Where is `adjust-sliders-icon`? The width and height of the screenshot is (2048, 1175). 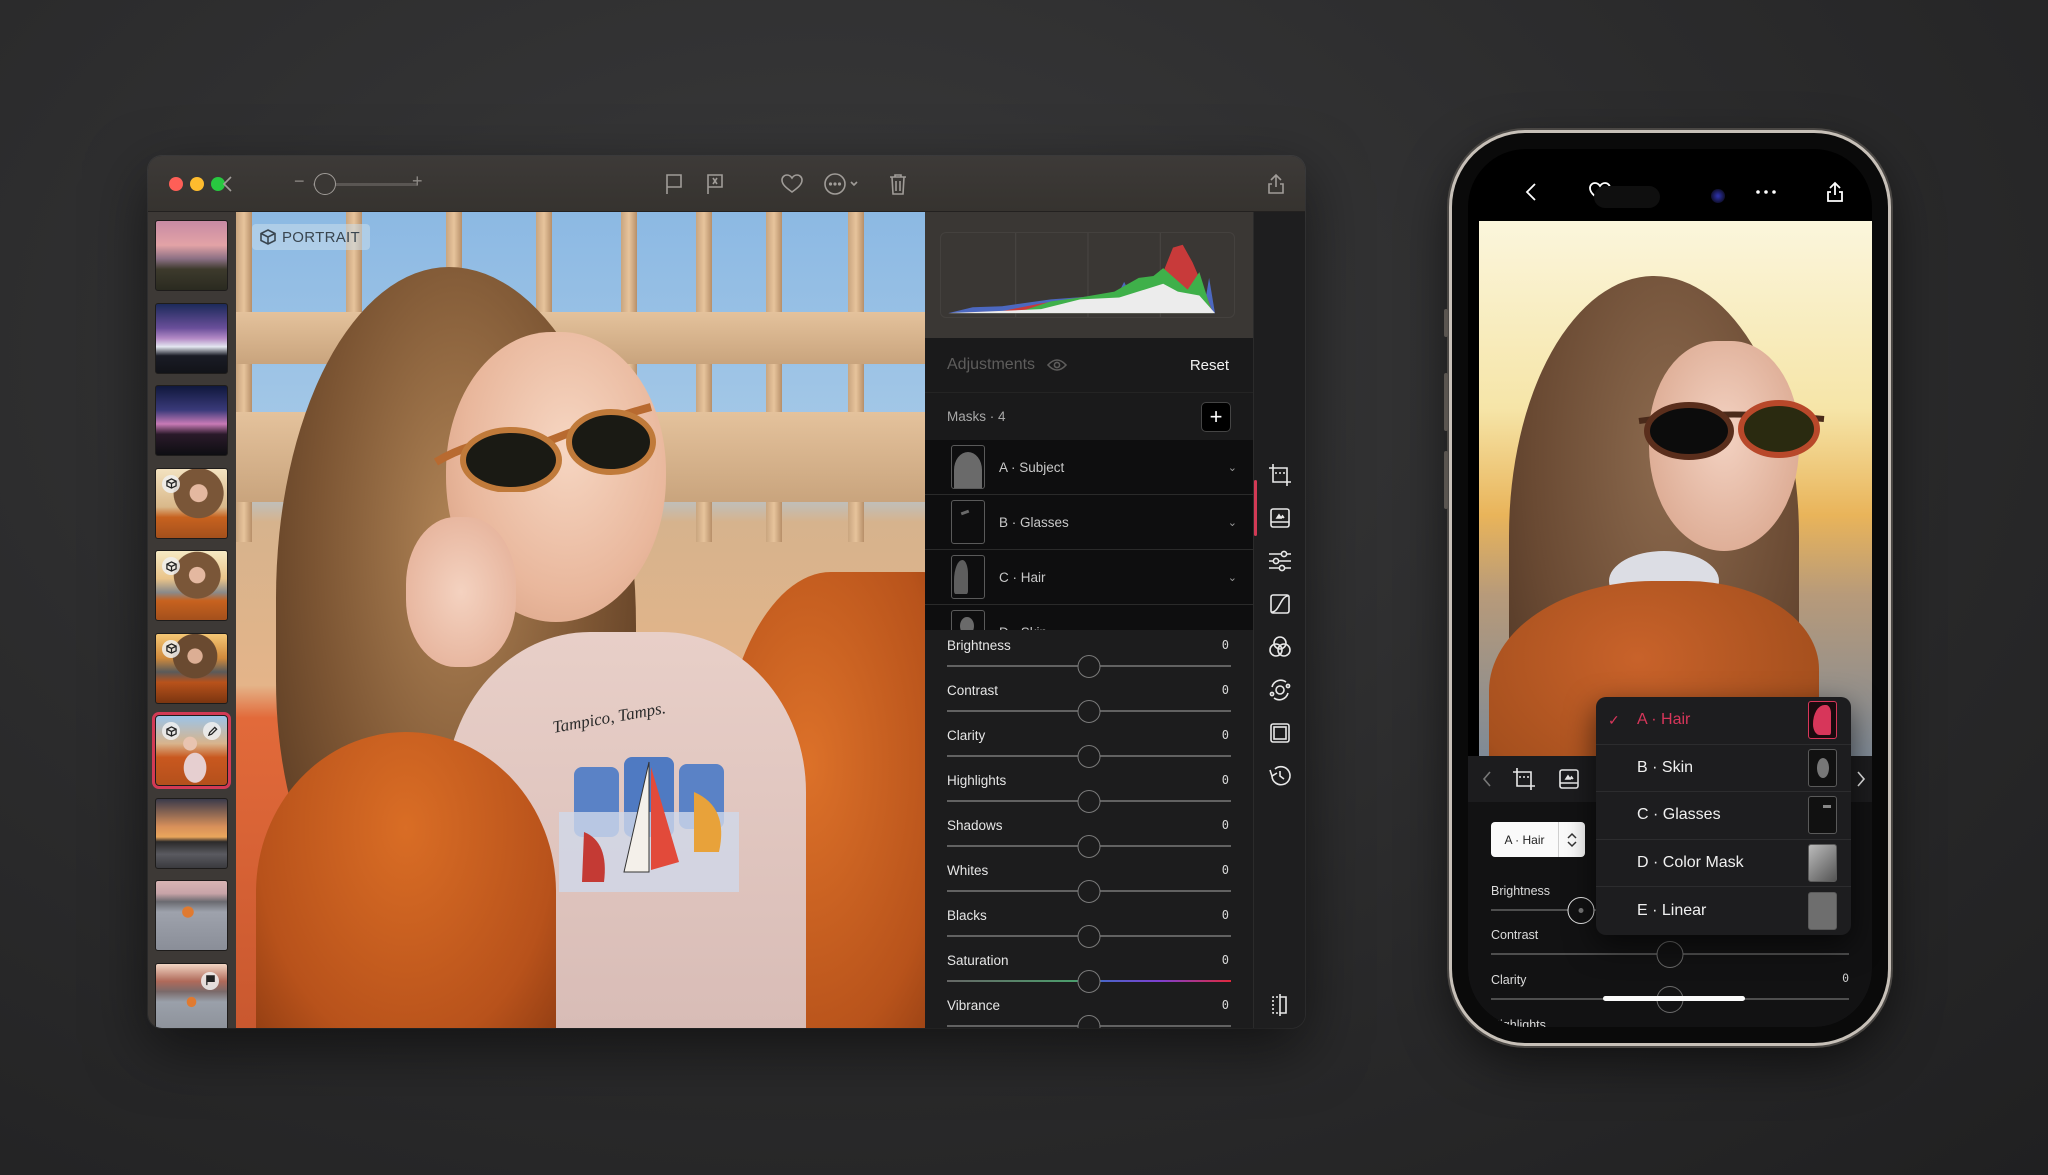 adjust-sliders-icon is located at coordinates (1280, 561).